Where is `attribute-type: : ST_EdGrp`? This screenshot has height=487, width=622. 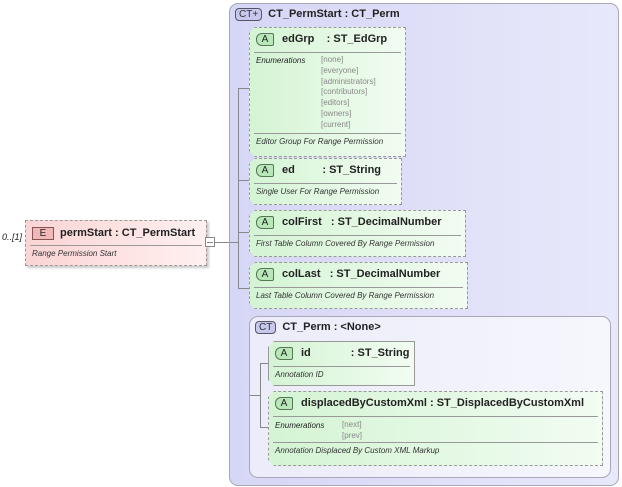
attribute-type: : ST_EdGrp is located at coordinates (357, 39).